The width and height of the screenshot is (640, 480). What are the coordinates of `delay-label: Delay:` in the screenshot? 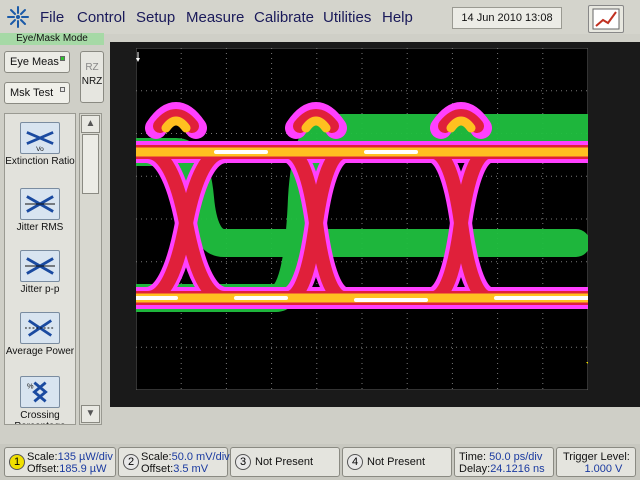 It's located at (475, 469).